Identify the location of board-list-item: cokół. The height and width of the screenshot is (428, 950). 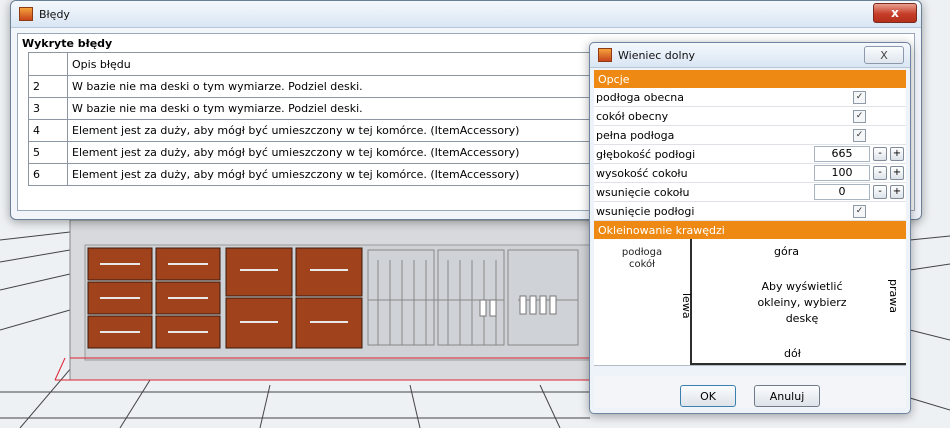
(642, 265).